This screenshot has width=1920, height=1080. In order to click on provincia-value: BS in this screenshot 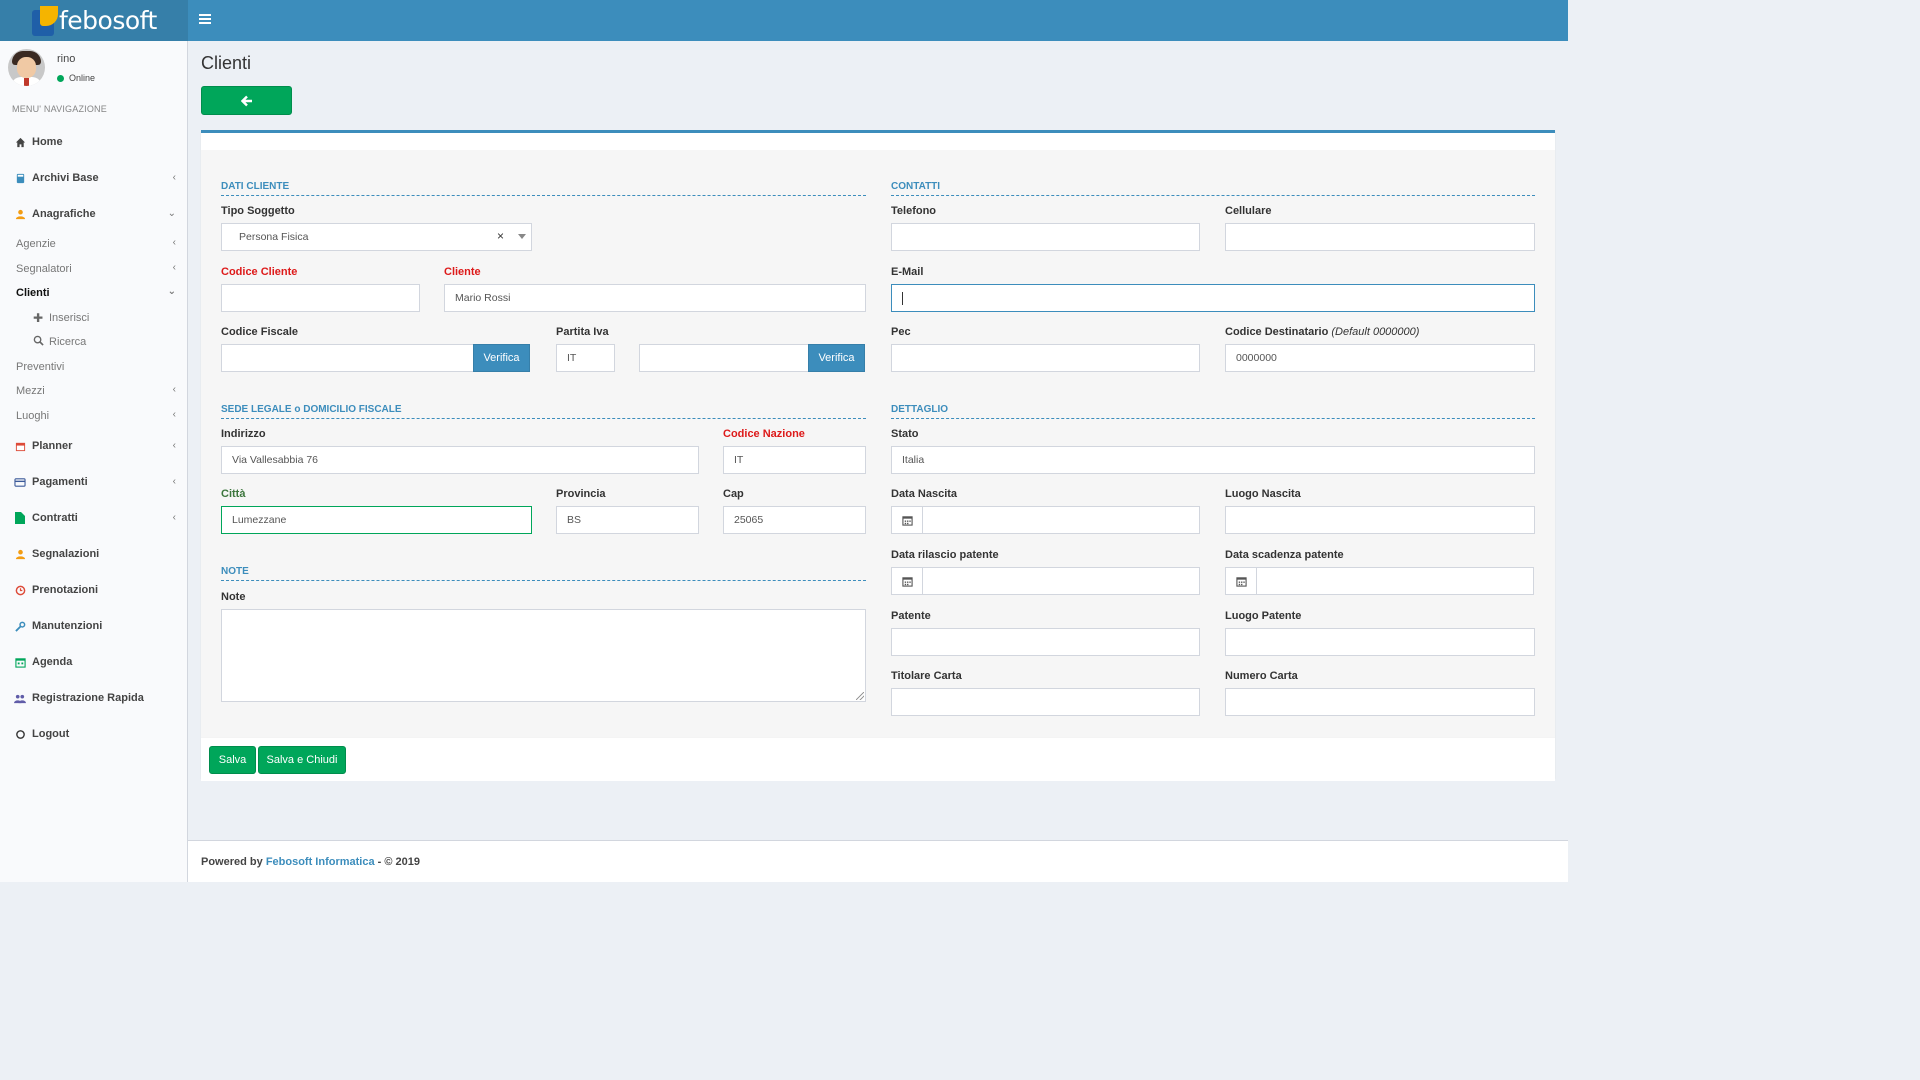, I will do `click(574, 520)`.